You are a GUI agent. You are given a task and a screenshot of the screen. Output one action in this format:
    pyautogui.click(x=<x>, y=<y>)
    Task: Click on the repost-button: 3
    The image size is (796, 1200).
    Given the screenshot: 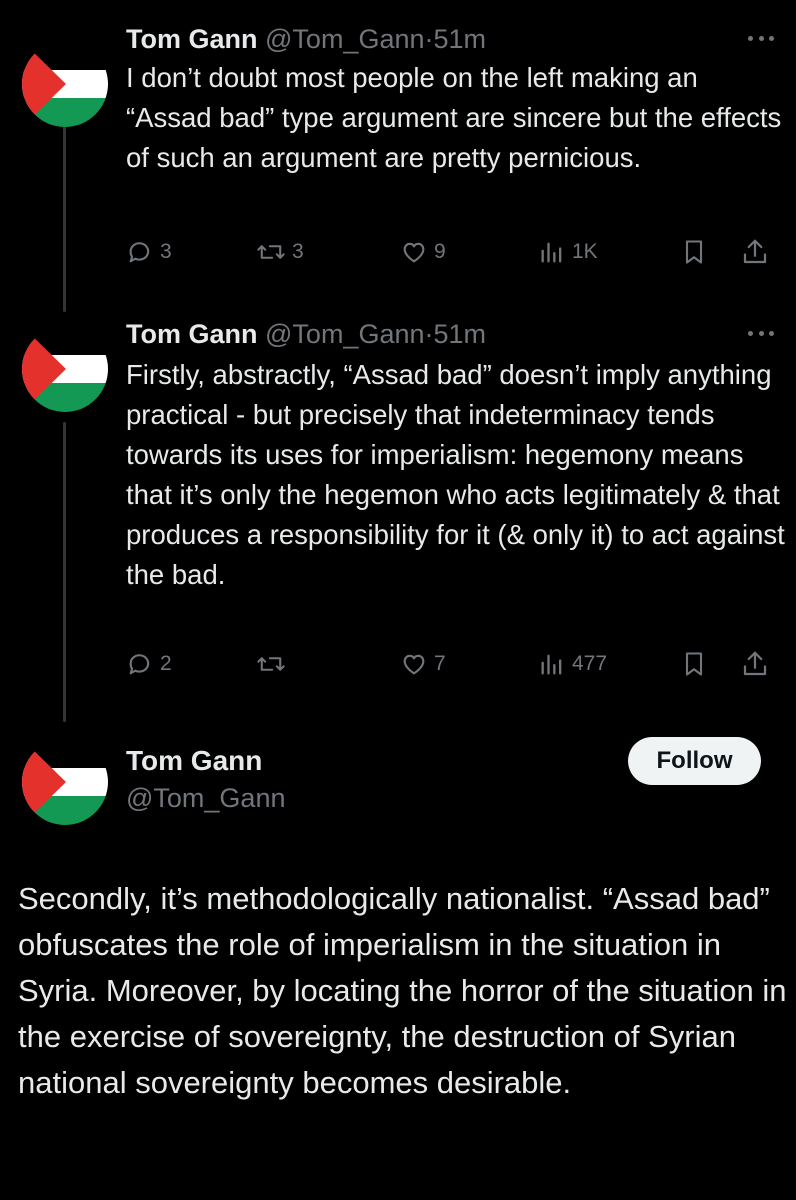 What is the action you would take?
    pyautogui.click(x=280, y=252)
    